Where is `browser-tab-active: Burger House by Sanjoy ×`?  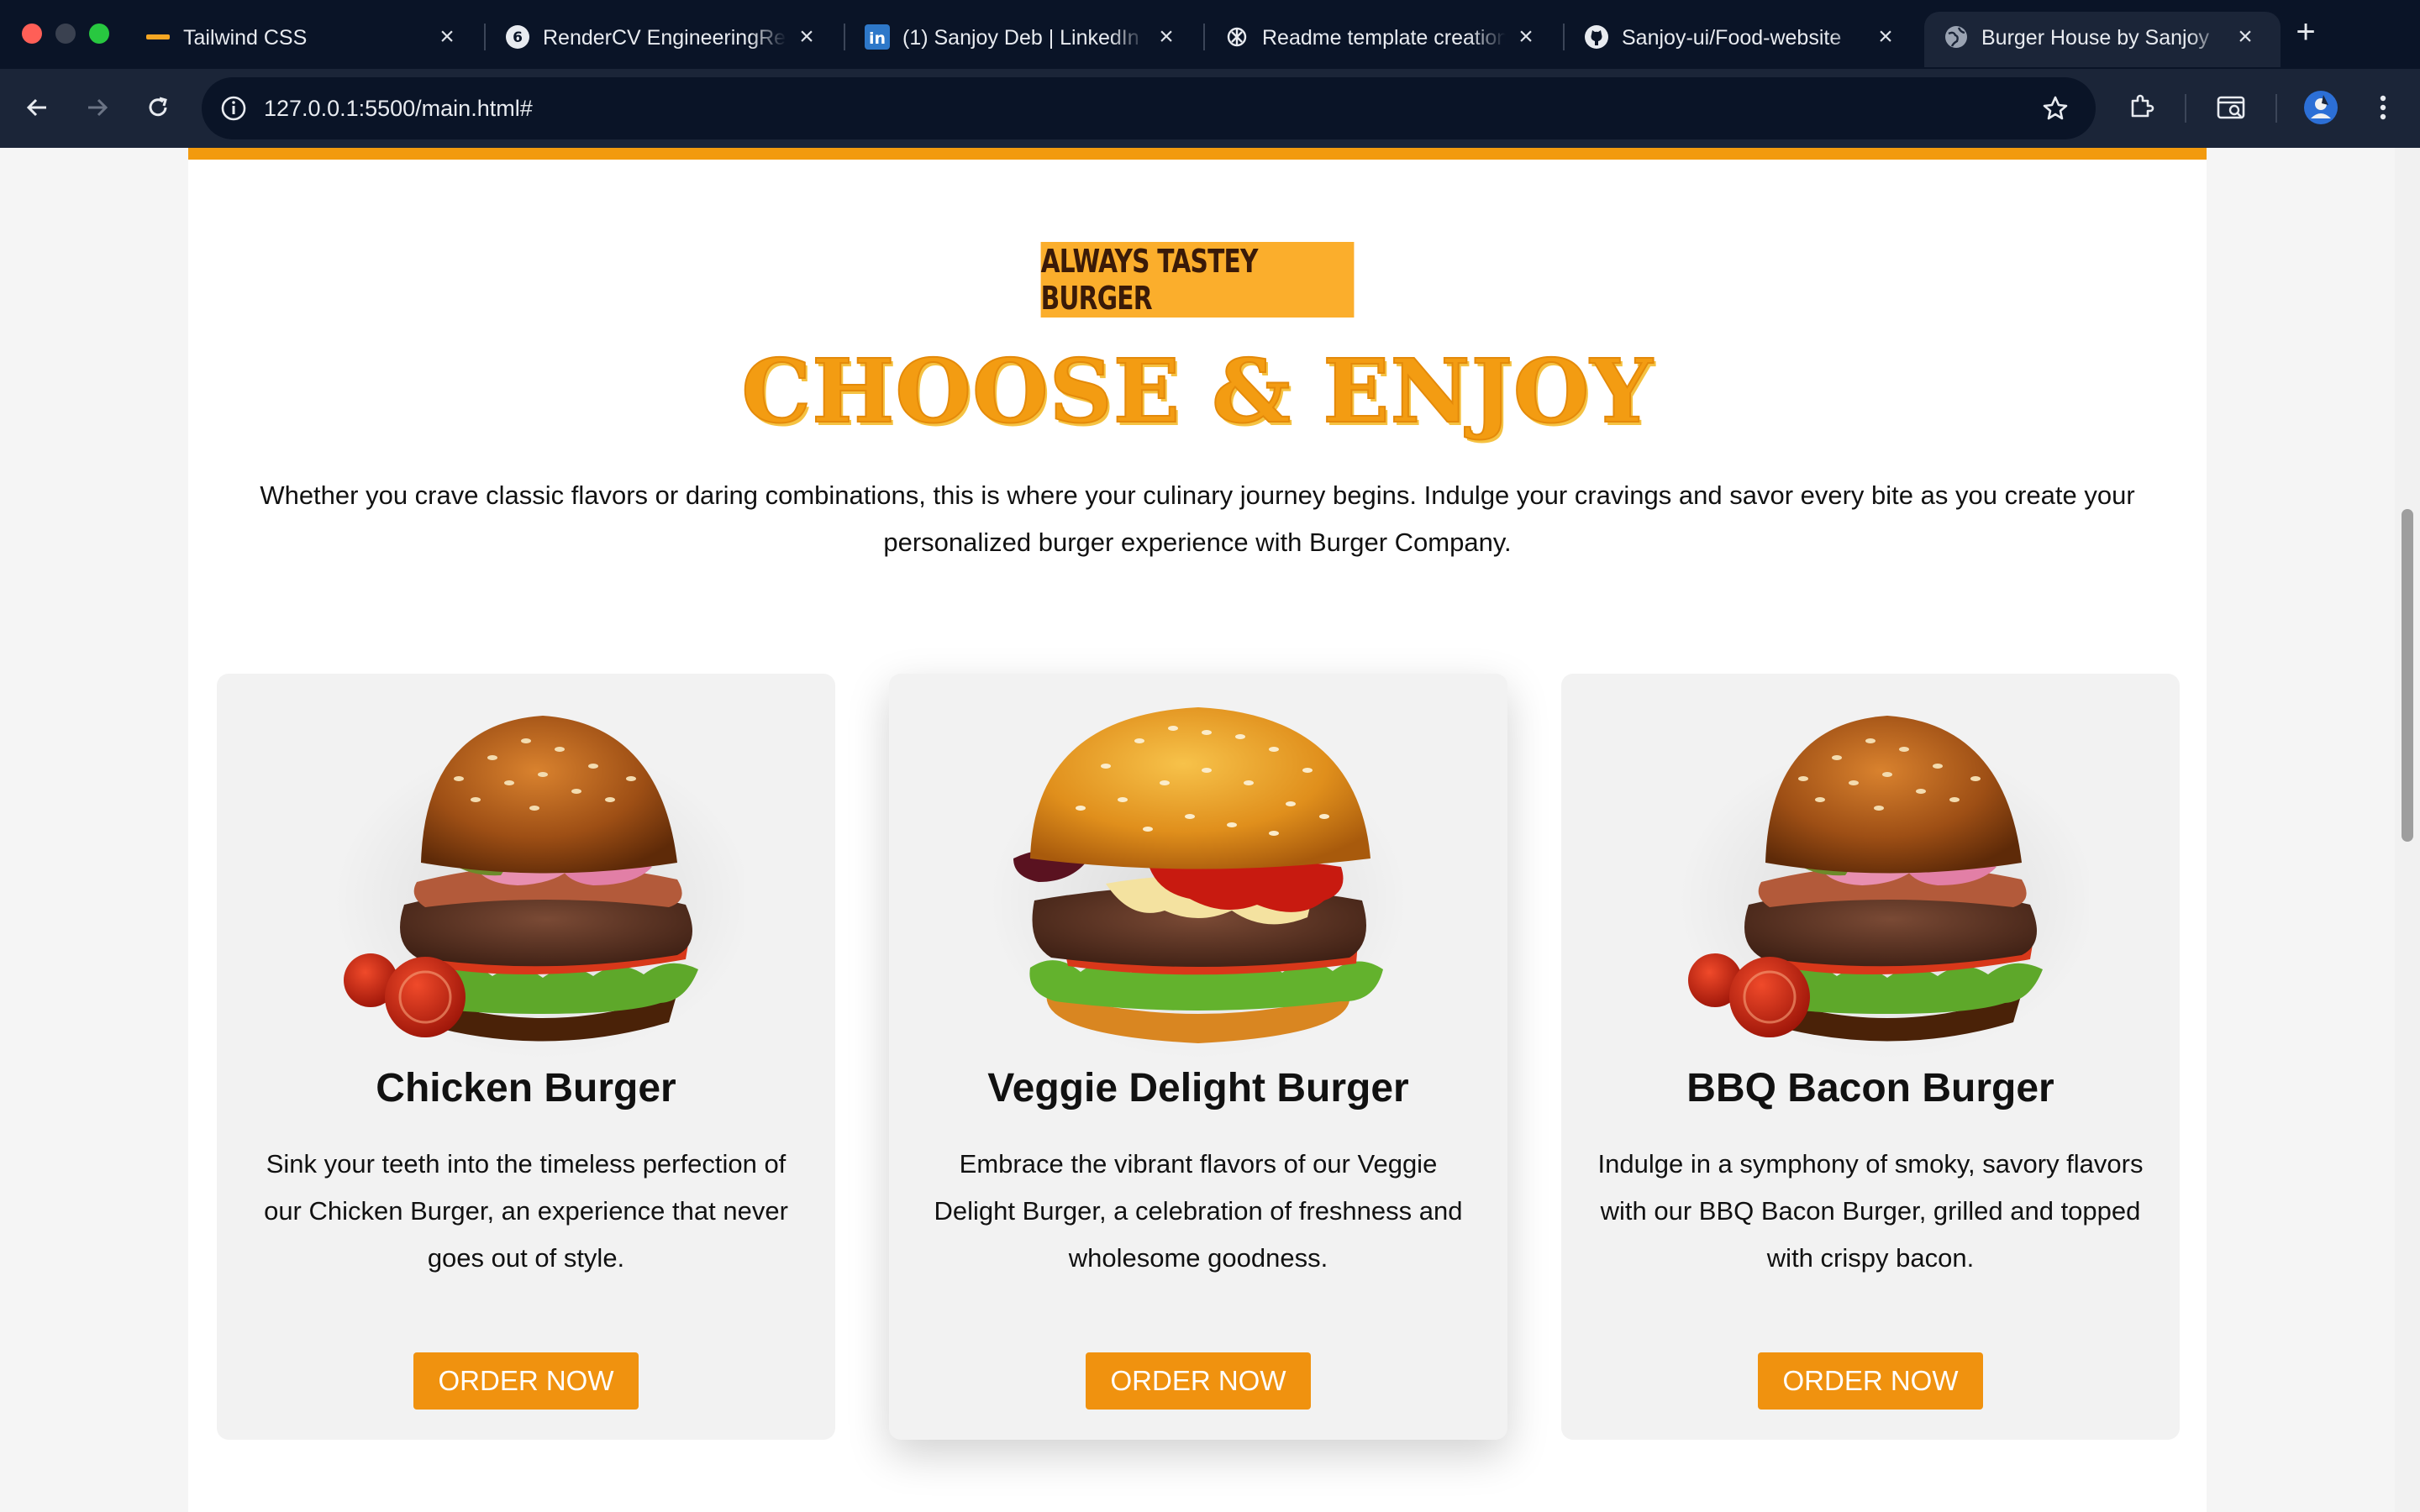 browser-tab-active: Burger House by Sanjoy × is located at coordinates (2102, 39).